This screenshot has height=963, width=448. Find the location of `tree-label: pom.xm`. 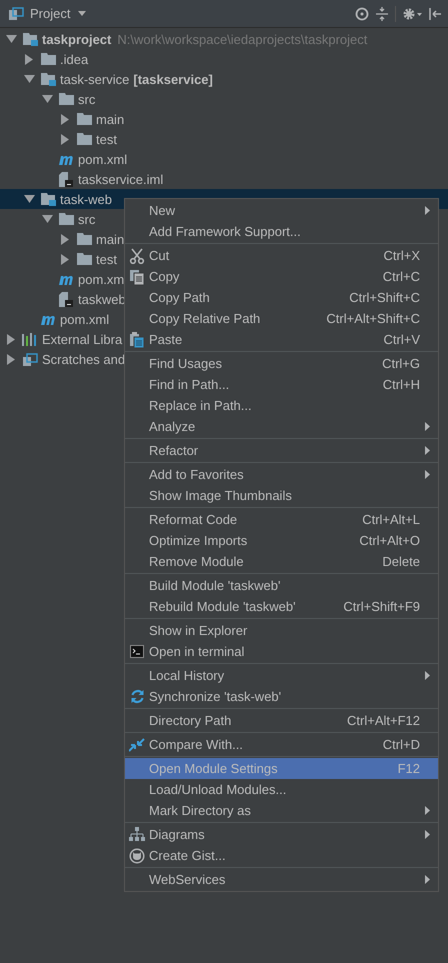

tree-label: pom.xm is located at coordinates (101, 279).